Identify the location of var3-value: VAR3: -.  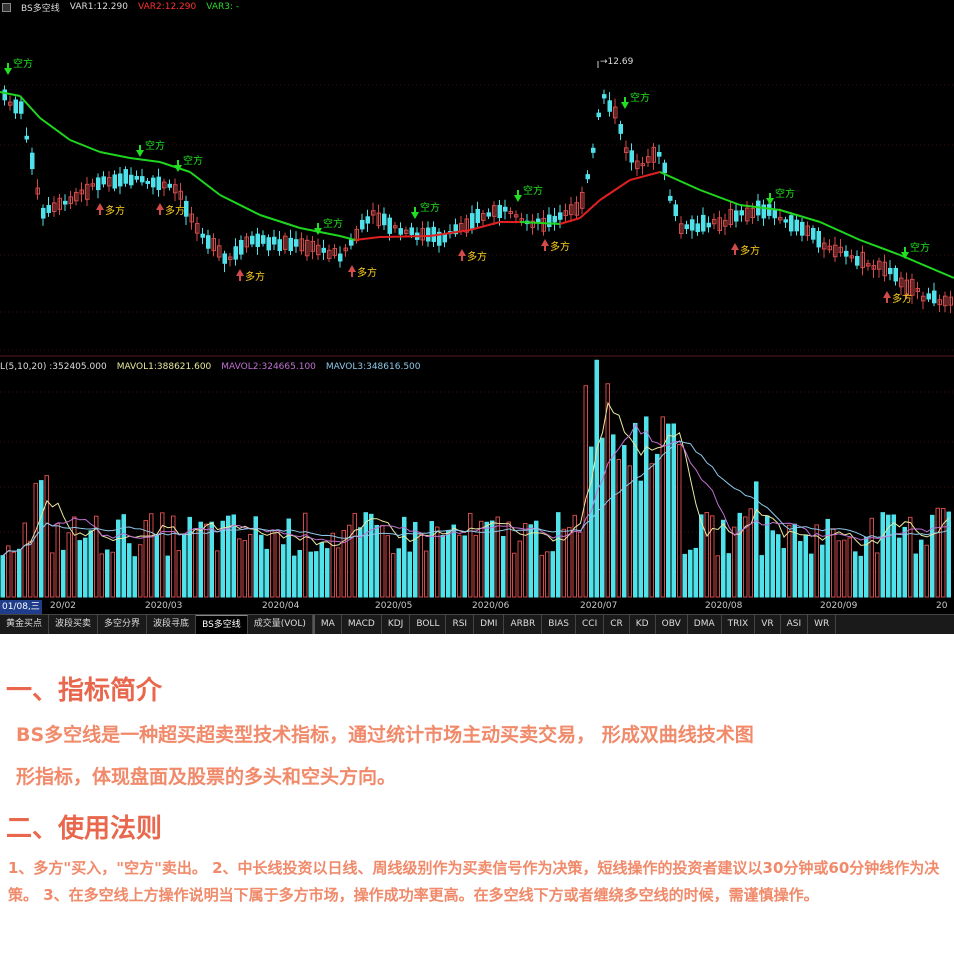
(223, 7).